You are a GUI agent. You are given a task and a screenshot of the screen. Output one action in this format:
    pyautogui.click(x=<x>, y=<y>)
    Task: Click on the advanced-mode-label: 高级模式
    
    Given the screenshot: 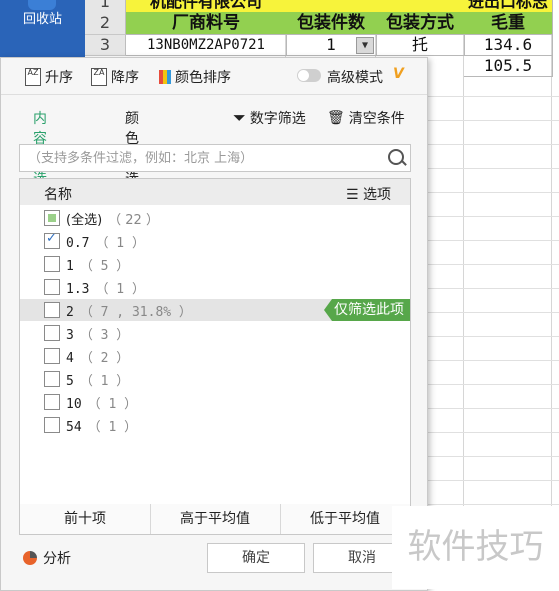 What is the action you would take?
    pyautogui.click(x=355, y=77)
    